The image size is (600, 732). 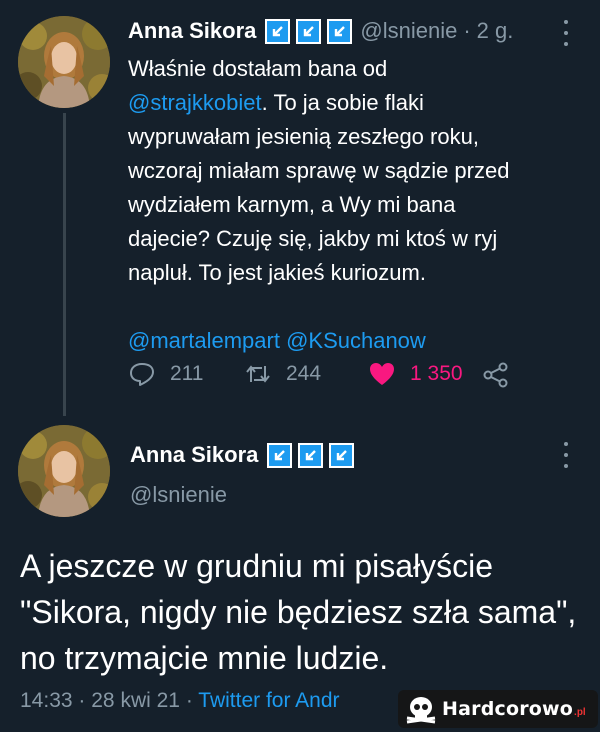 I want to click on reply-button: 211, so click(x=165, y=374).